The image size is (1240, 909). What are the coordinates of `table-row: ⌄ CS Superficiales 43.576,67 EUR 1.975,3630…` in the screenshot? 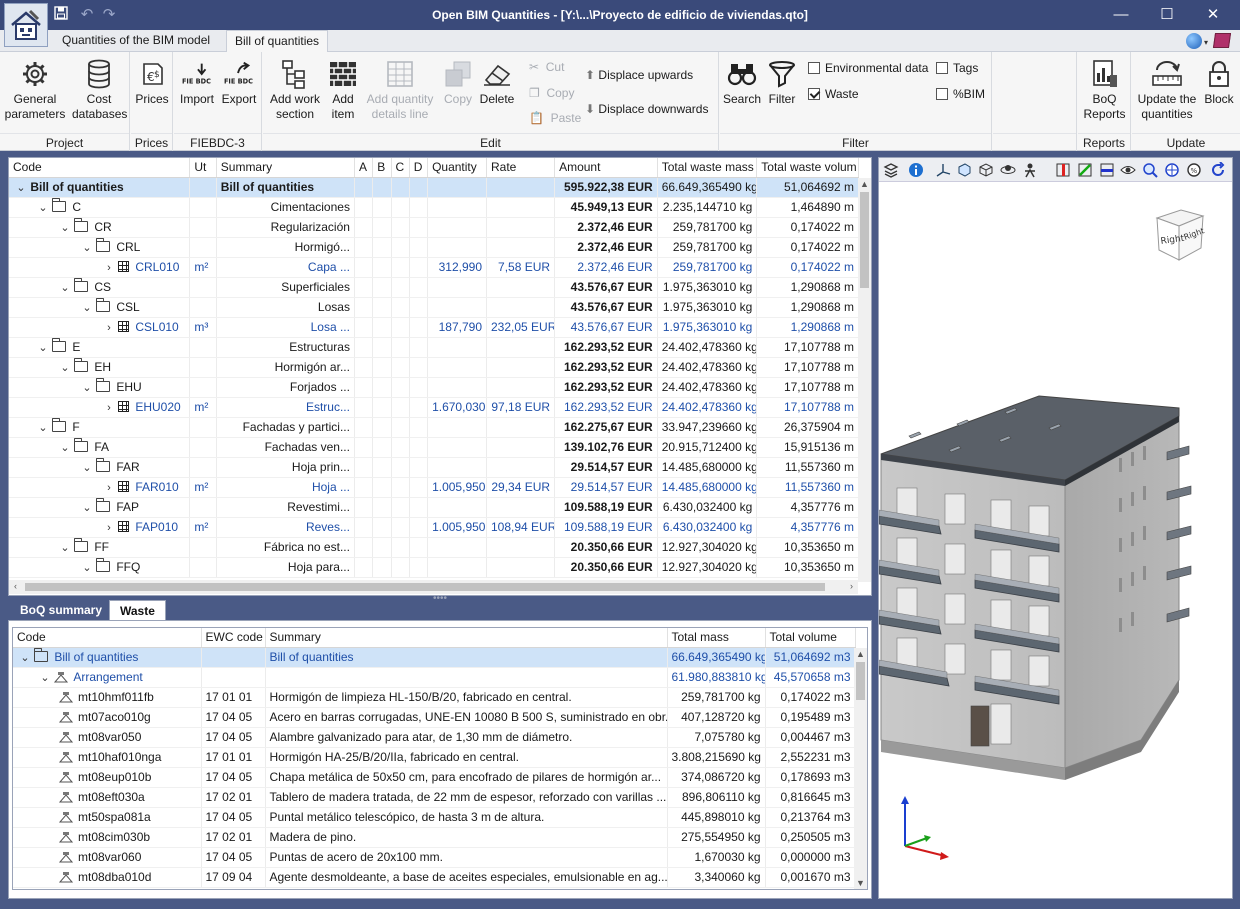 It's located at (434, 287).